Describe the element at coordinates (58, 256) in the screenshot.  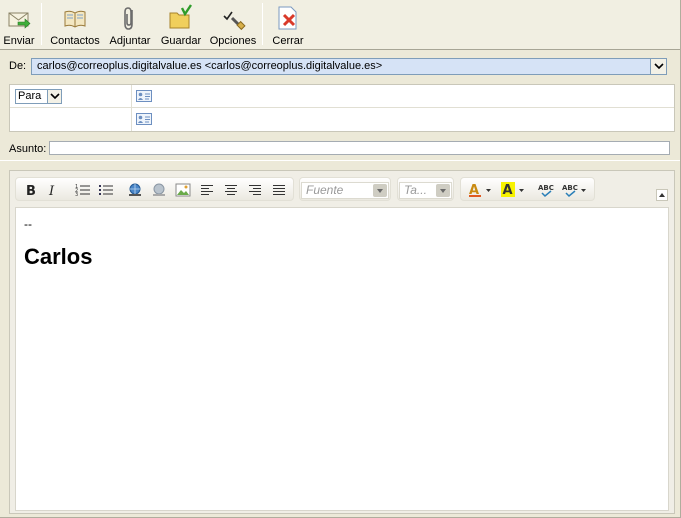
I see `signature-name: Carlos` at that location.